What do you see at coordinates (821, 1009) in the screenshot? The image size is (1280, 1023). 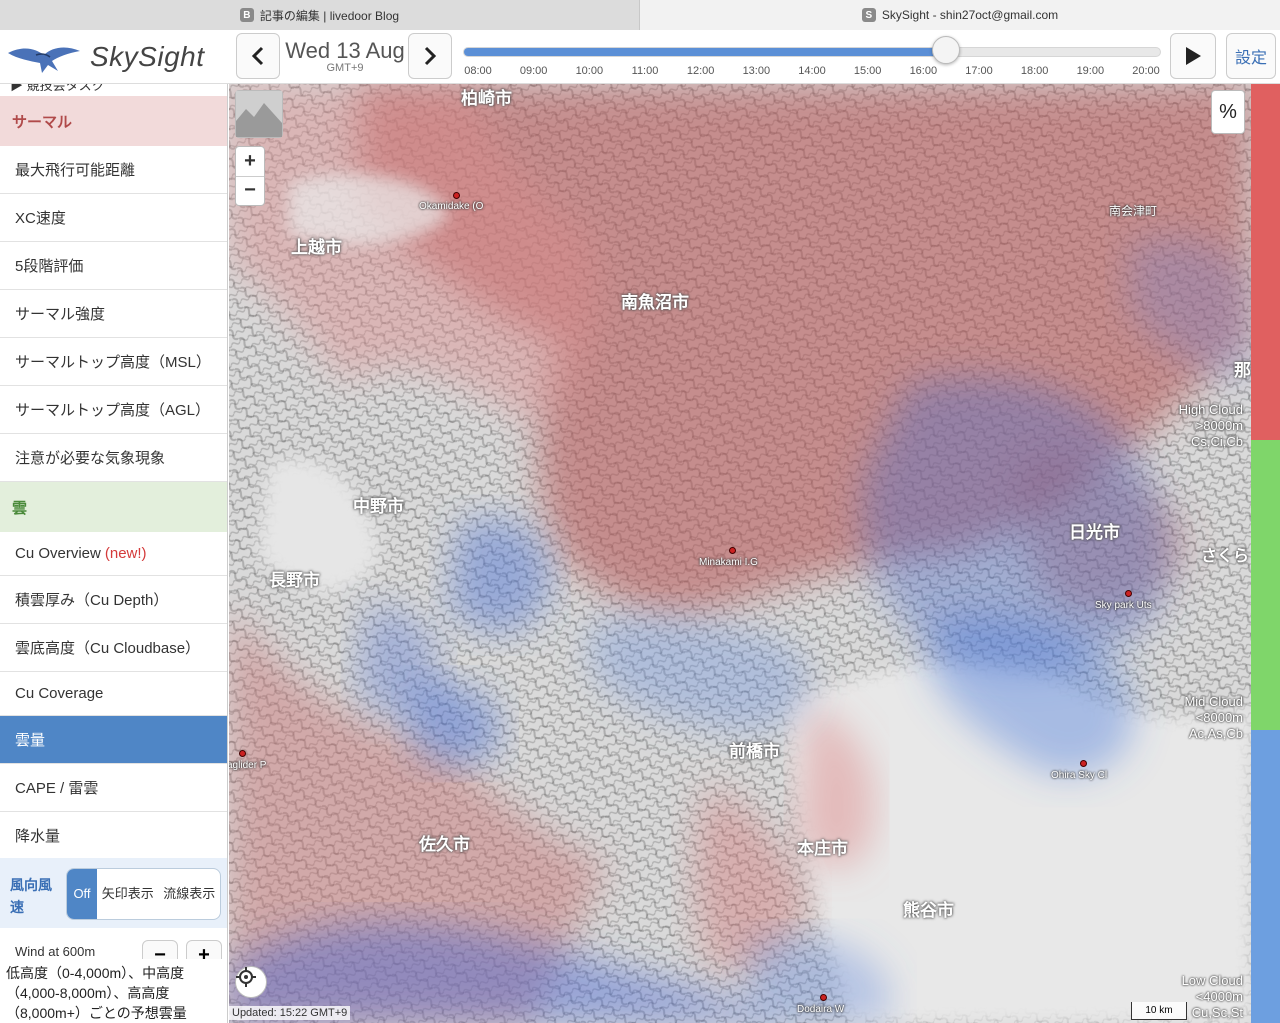 I see `site-label: Dodaira W` at bounding box center [821, 1009].